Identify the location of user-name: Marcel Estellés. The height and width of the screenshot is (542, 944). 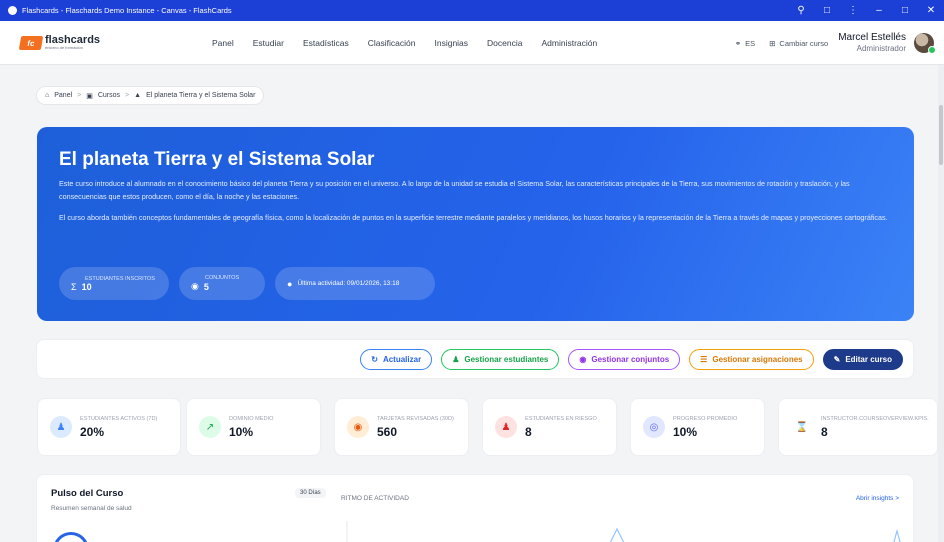
(872, 37).